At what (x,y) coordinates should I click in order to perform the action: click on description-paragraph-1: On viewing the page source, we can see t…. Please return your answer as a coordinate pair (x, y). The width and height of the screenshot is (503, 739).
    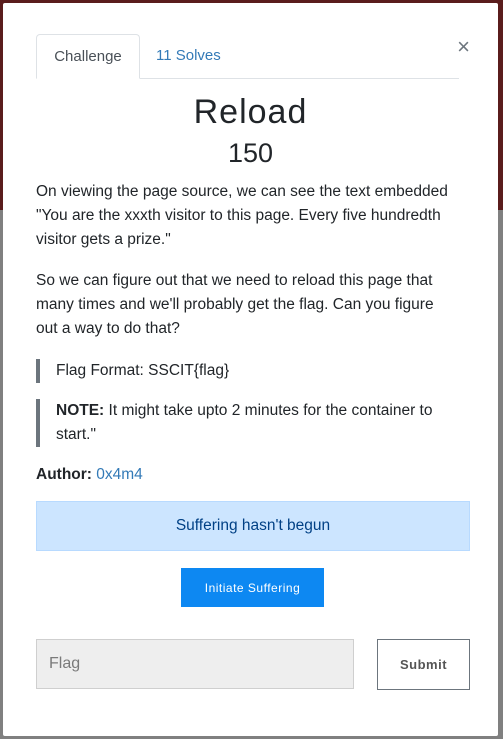
    Looking at the image, I should click on (242, 215).